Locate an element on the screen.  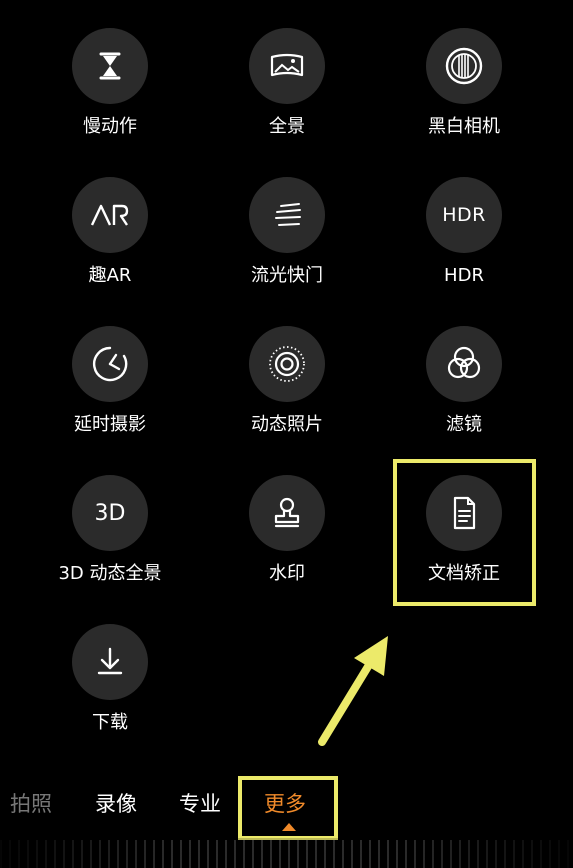
mode-label: 趣AR is located at coordinates (110, 275).